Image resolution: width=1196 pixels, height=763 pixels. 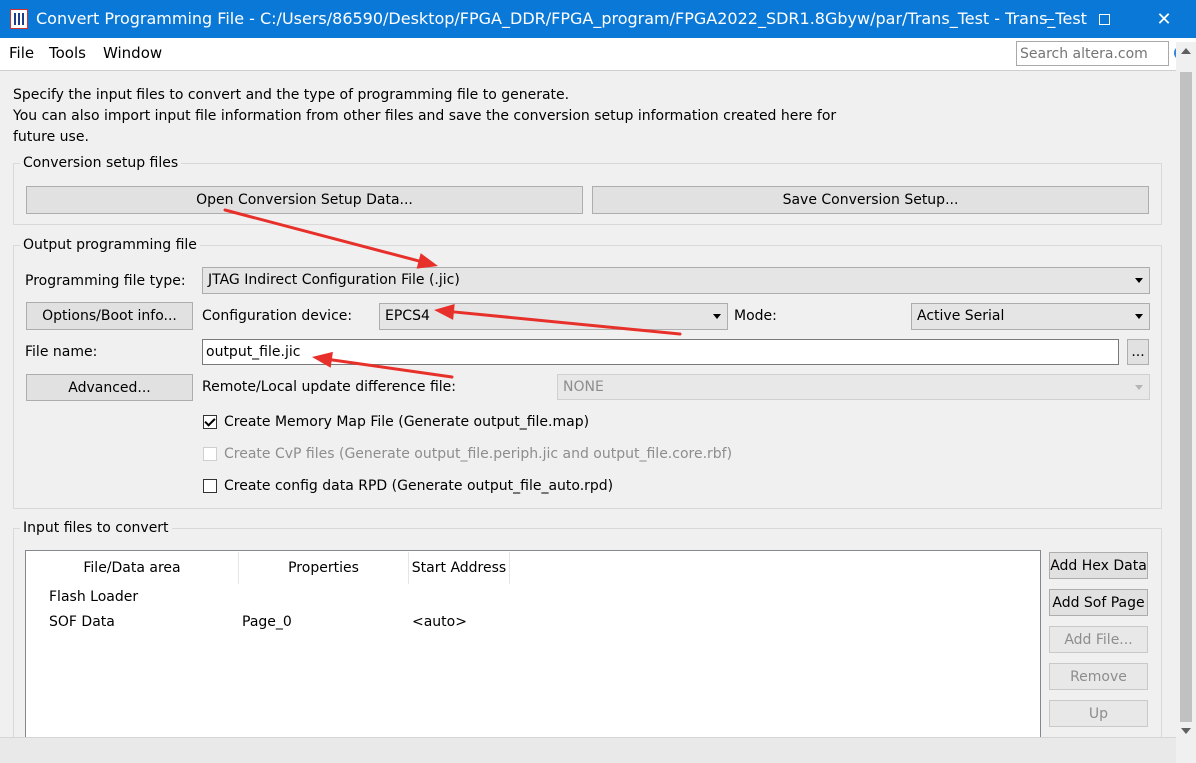 I want to click on column-header-file-data-area: File/Data area, so click(x=132, y=568).